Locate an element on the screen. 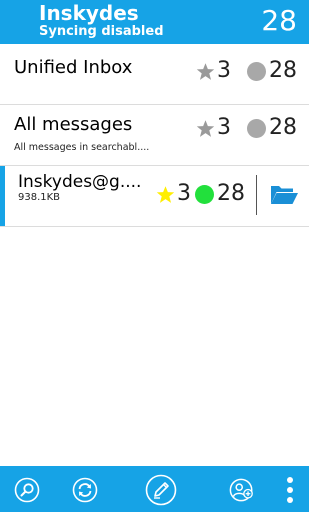  overflow-menu-icon is located at coordinates (290, 490).